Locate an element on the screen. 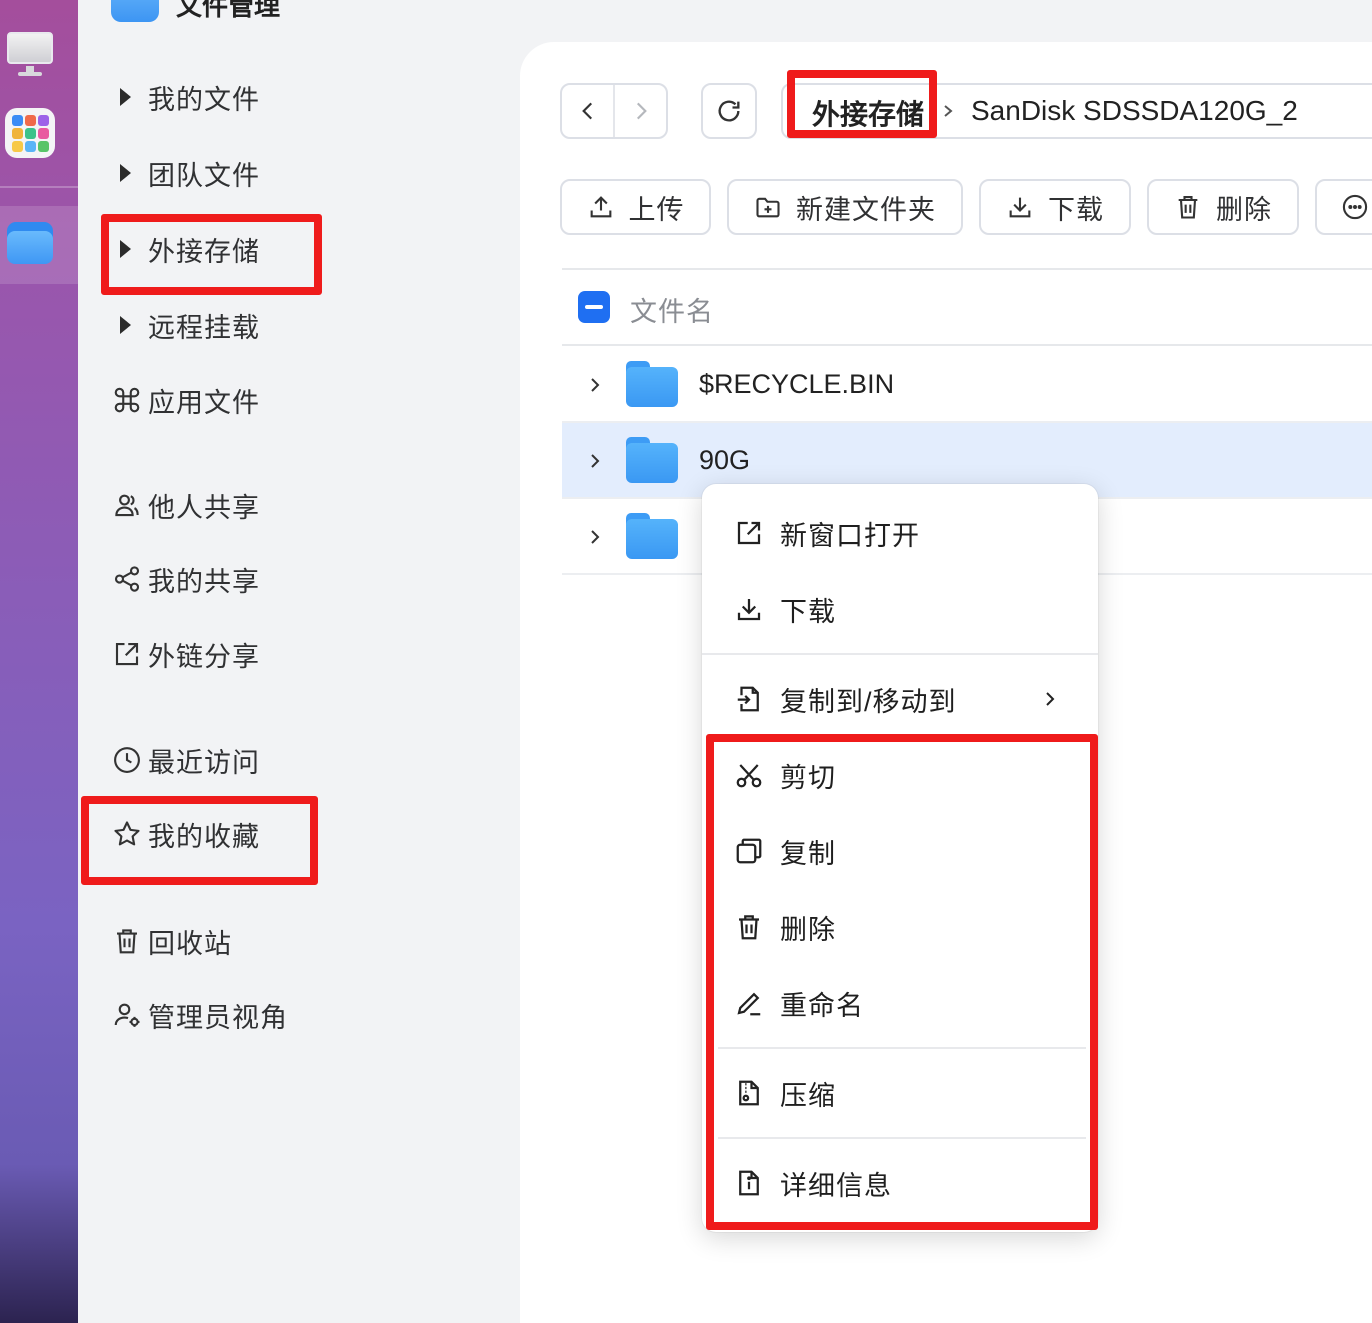 Image resolution: width=1372 pixels, height=1323 pixels. sidebar-item-label: 我的共享 is located at coordinates (204, 581).